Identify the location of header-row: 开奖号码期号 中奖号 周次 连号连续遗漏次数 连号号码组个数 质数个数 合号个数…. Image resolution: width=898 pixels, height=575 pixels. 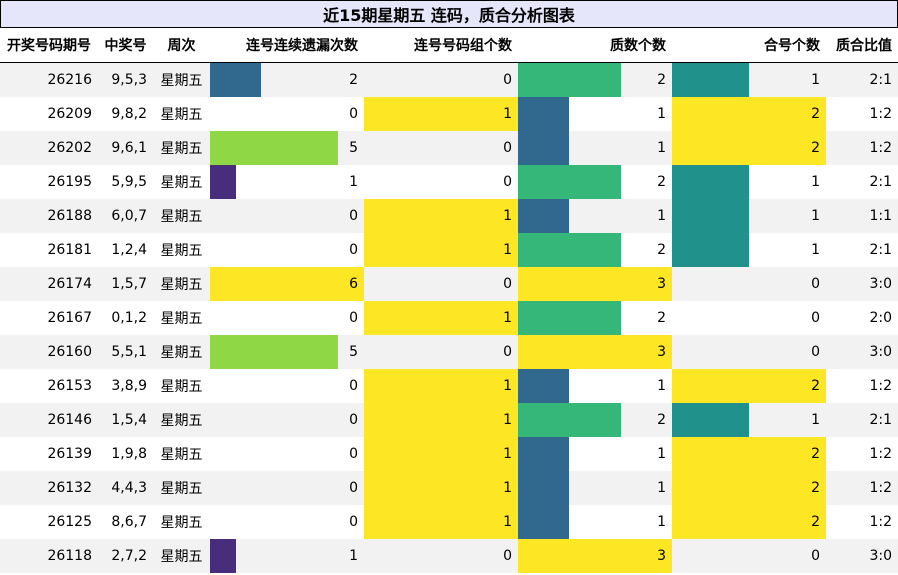
(449, 45).